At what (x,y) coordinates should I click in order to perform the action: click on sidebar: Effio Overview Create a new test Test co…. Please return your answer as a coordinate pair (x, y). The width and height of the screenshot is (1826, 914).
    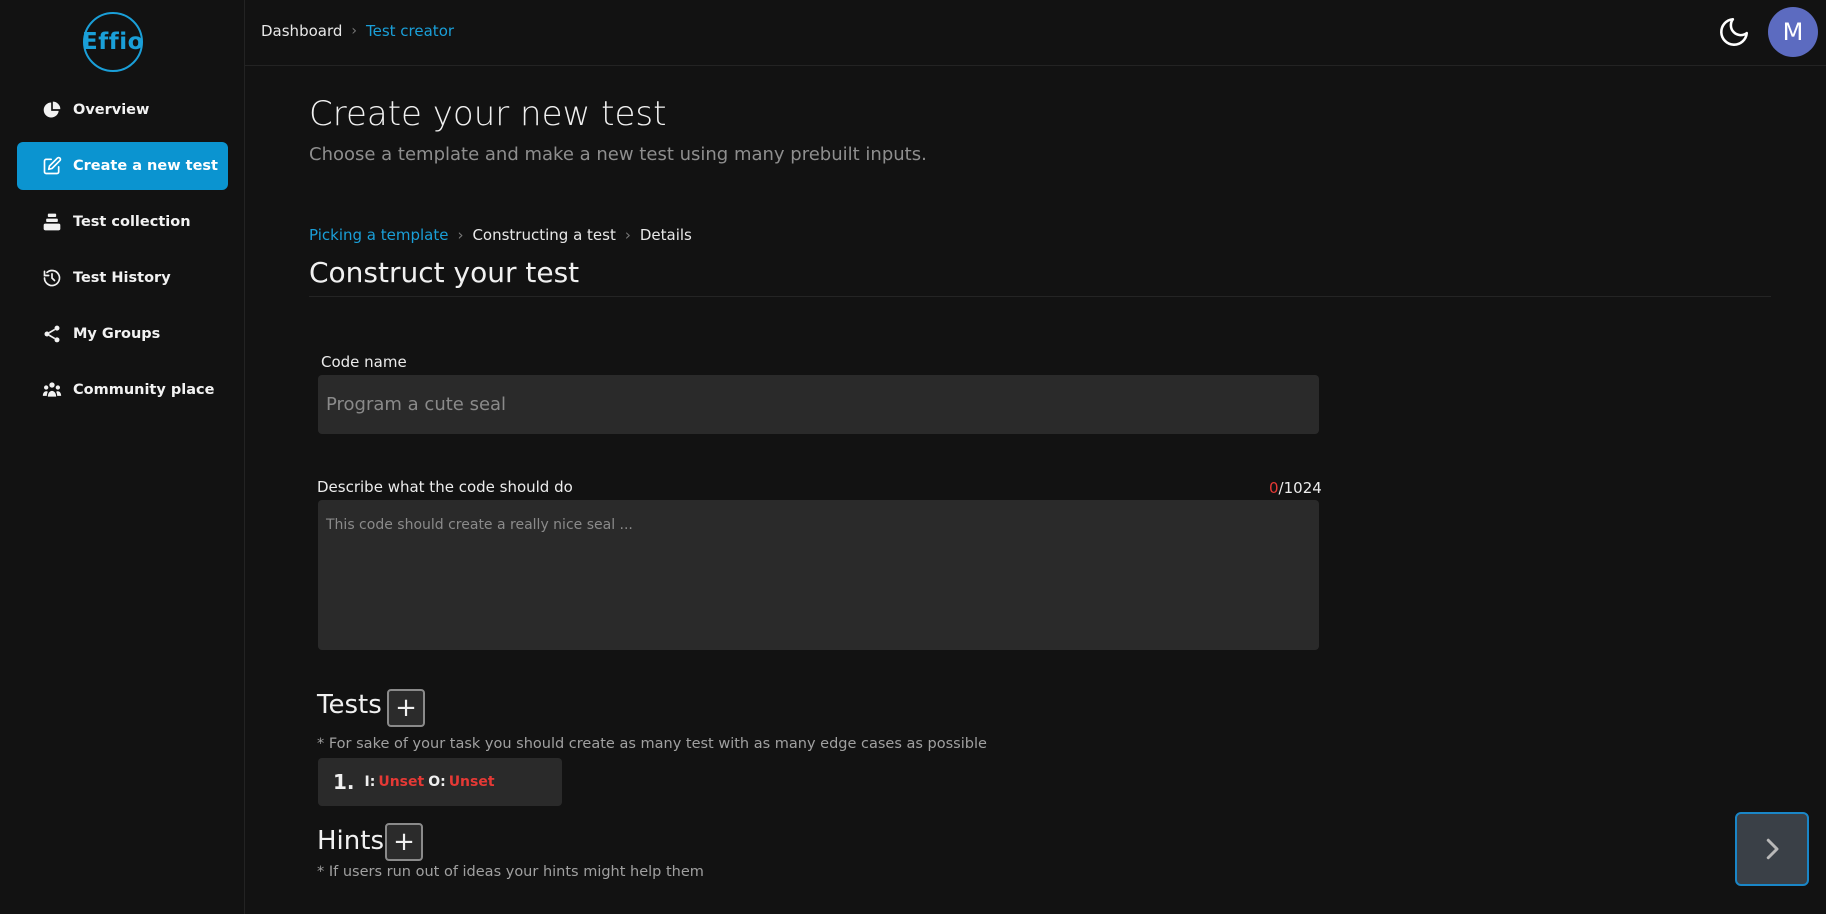
    Looking at the image, I should click on (122, 457).